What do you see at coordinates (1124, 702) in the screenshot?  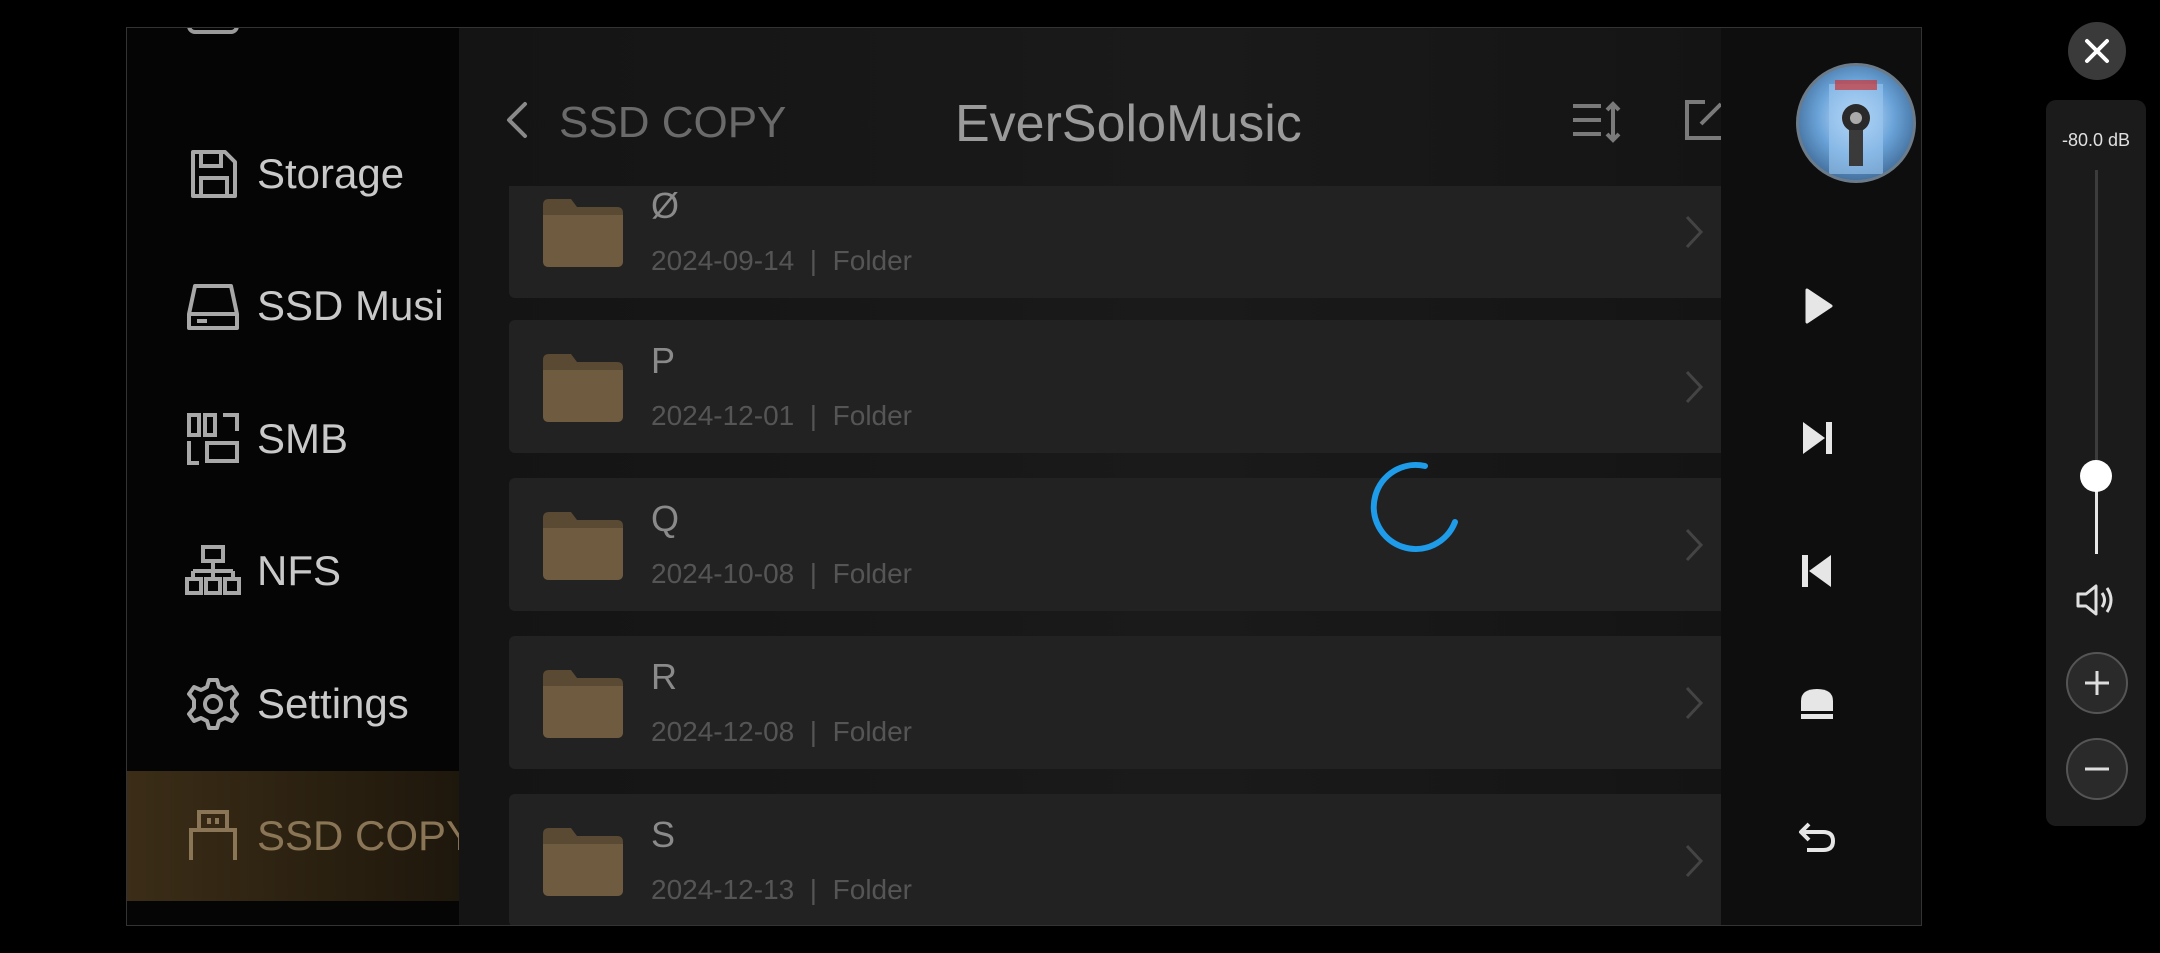 I see `list-item: R 2024-12-08 | Folder` at bounding box center [1124, 702].